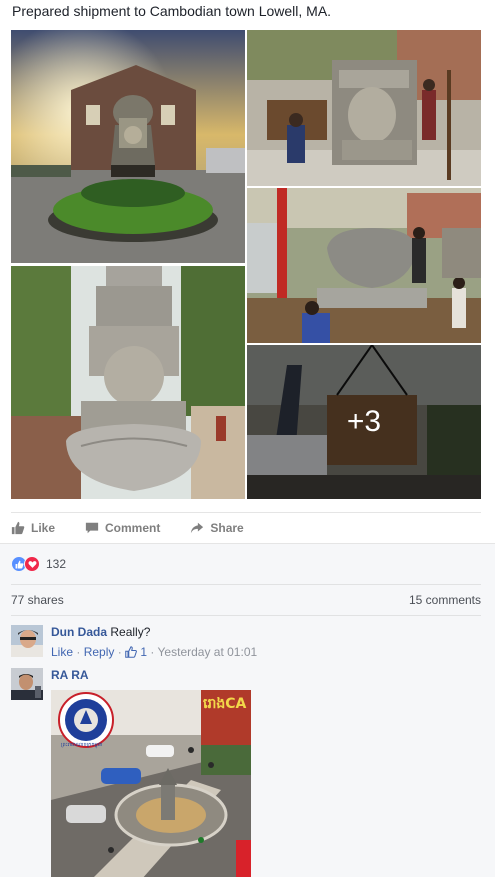  I want to click on comment-button-label: Comment, so click(133, 527).